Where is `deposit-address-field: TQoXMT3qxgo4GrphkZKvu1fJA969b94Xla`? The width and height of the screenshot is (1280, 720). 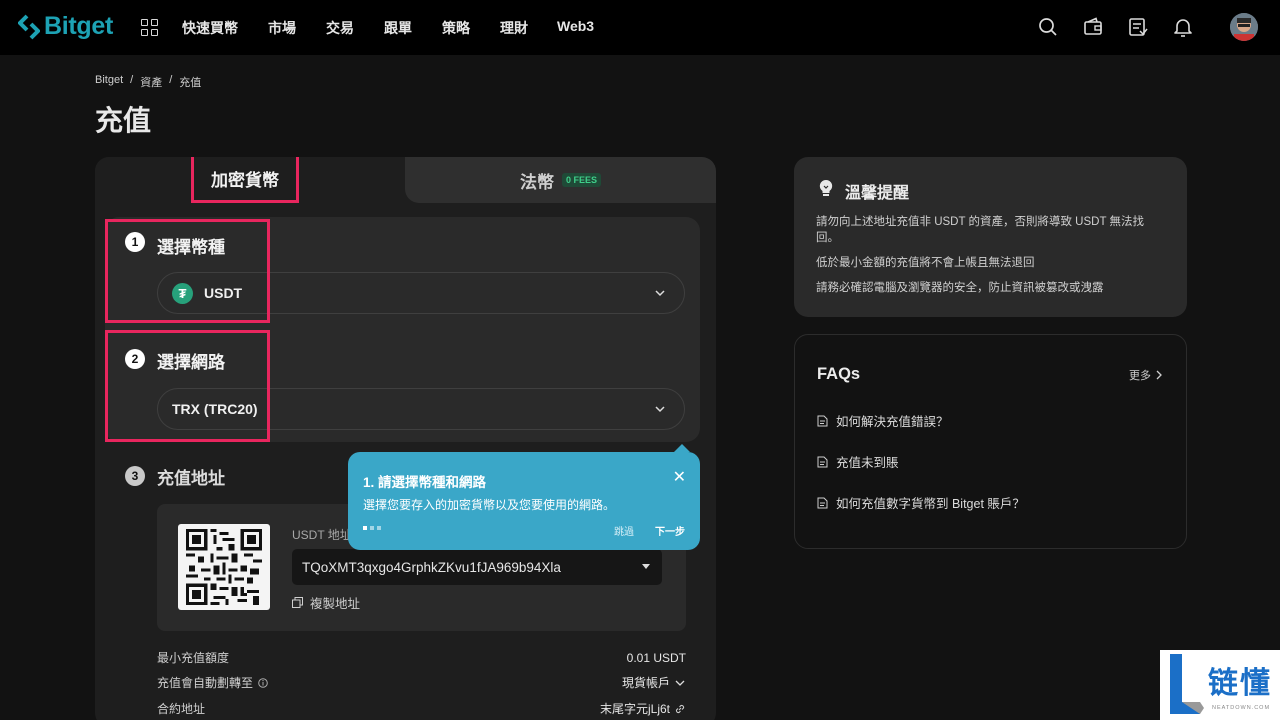
deposit-address-field: TQoXMT3qxgo4GrphkZKvu1fJA969b94Xla is located at coordinates (477, 567).